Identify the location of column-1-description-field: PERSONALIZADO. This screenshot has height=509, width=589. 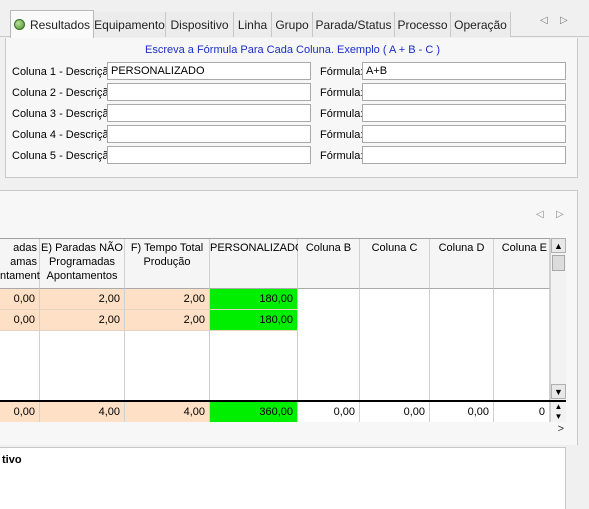
(209, 71).